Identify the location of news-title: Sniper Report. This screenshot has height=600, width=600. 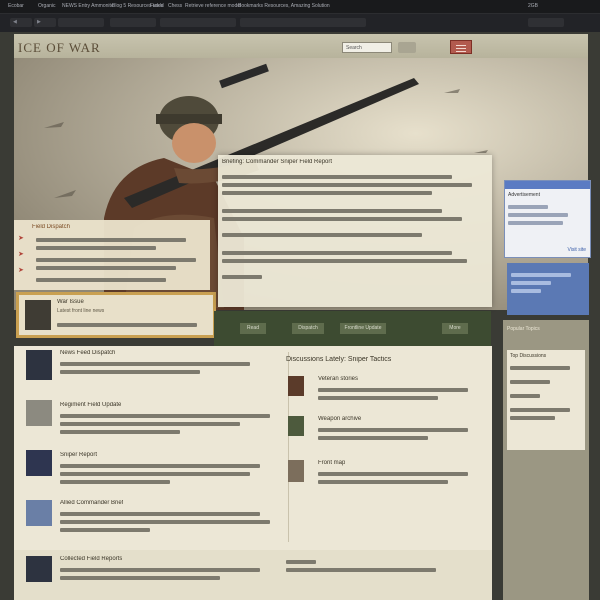
(78, 455).